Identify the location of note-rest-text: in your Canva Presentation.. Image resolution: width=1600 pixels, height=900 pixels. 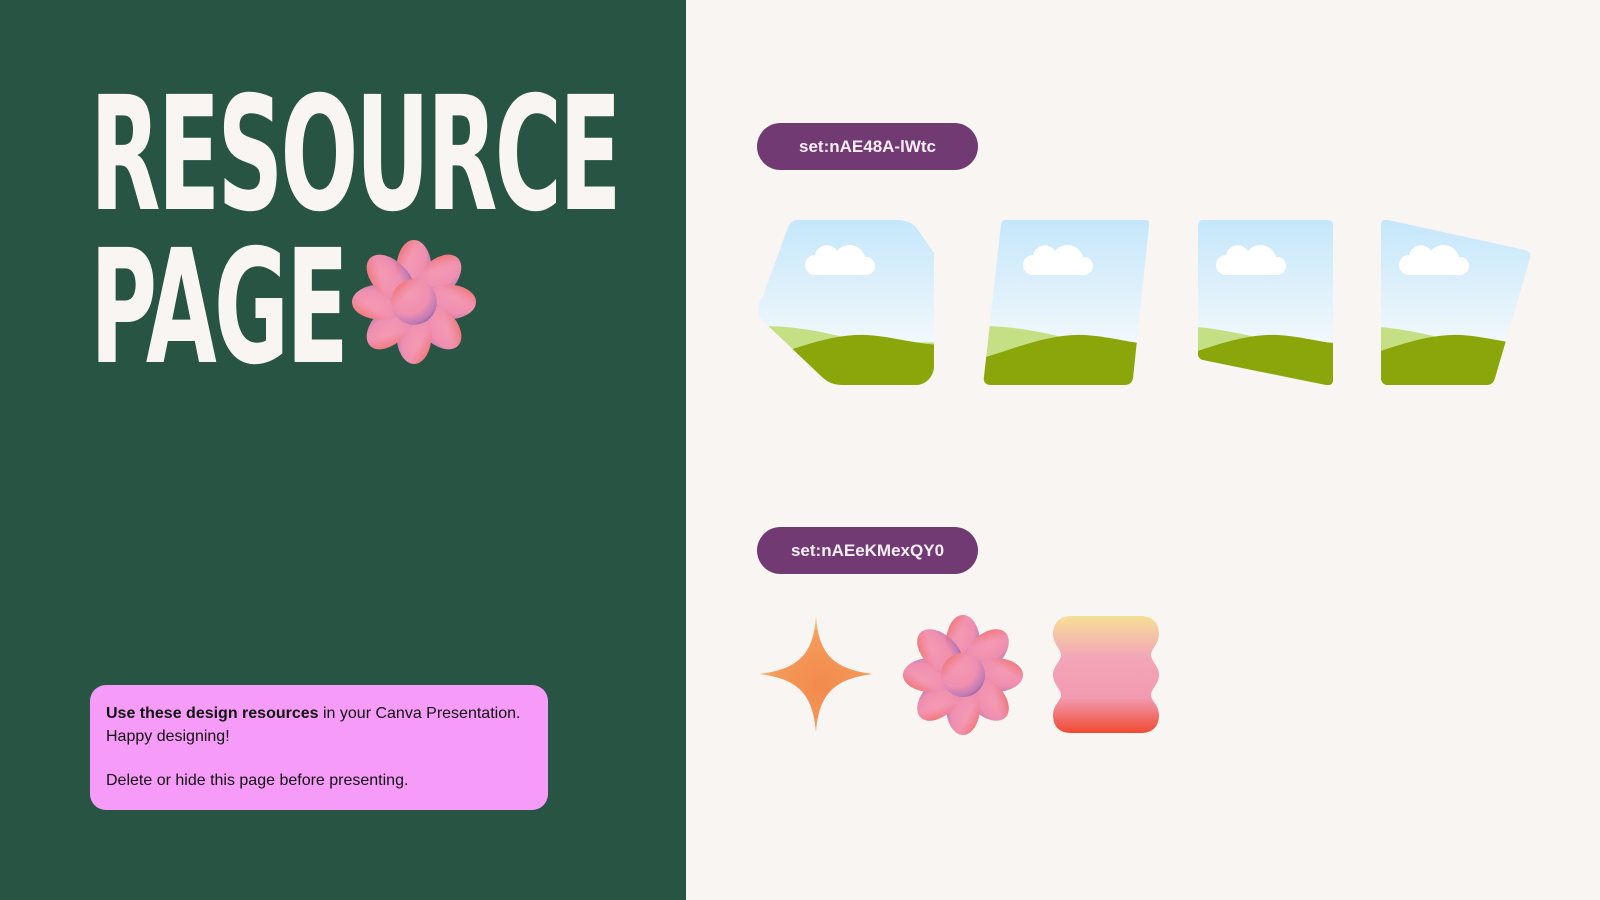
(419, 713).